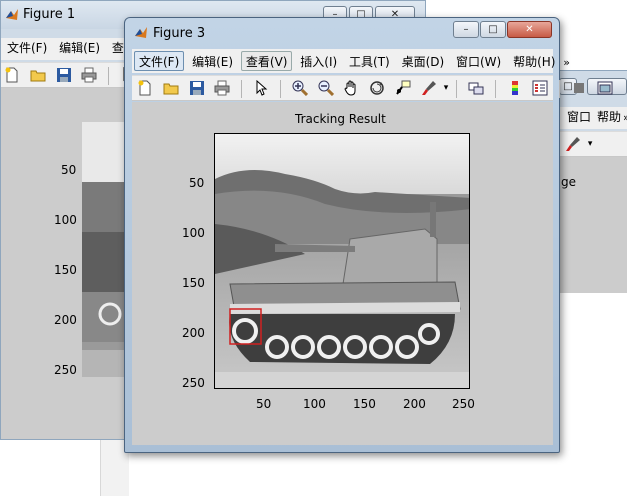  What do you see at coordinates (369, 62) in the screenshot?
I see `figure3-menu-tools: 工具(T)` at bounding box center [369, 62].